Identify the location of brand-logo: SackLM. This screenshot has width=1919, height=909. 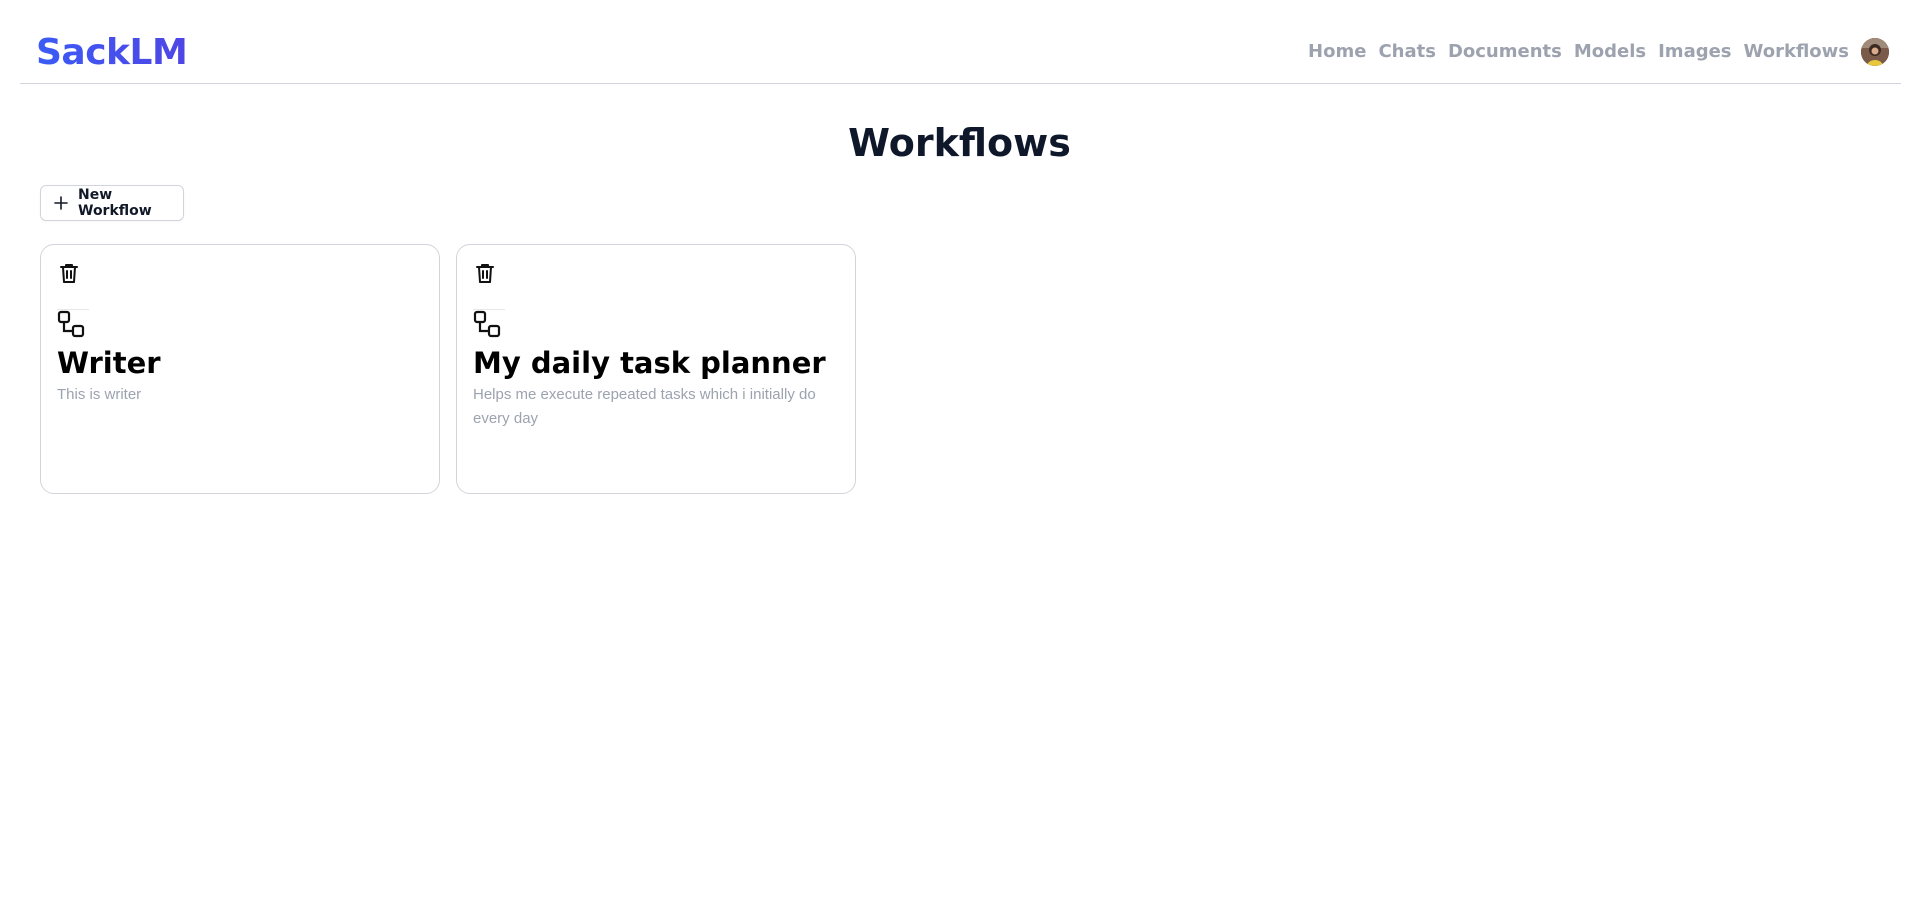
(112, 53).